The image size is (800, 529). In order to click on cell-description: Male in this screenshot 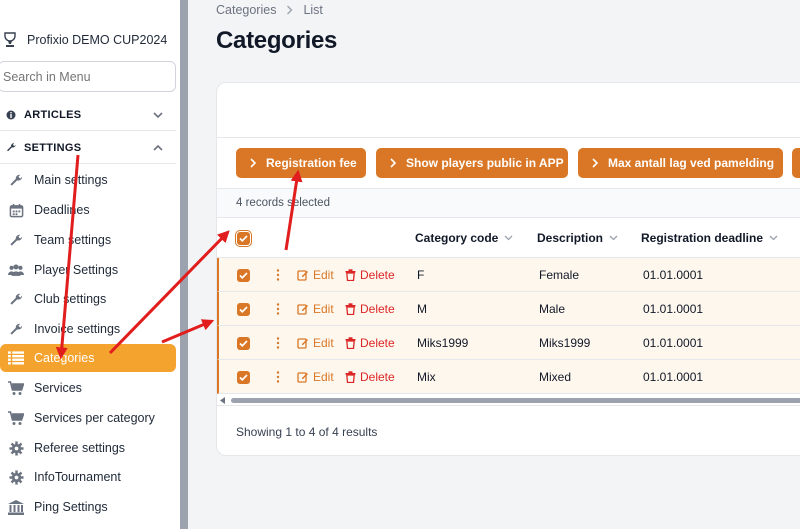, I will do `click(552, 309)`.